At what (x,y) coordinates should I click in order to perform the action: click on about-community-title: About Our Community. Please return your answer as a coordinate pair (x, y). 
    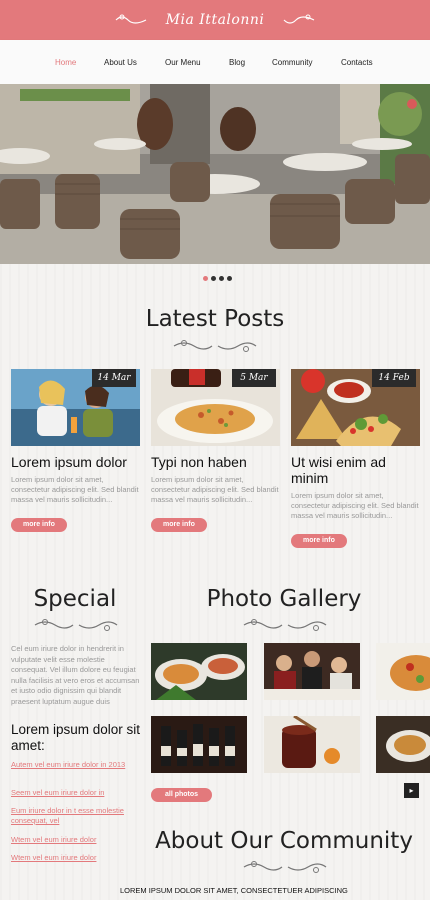
    Looking at the image, I should click on (284, 841).